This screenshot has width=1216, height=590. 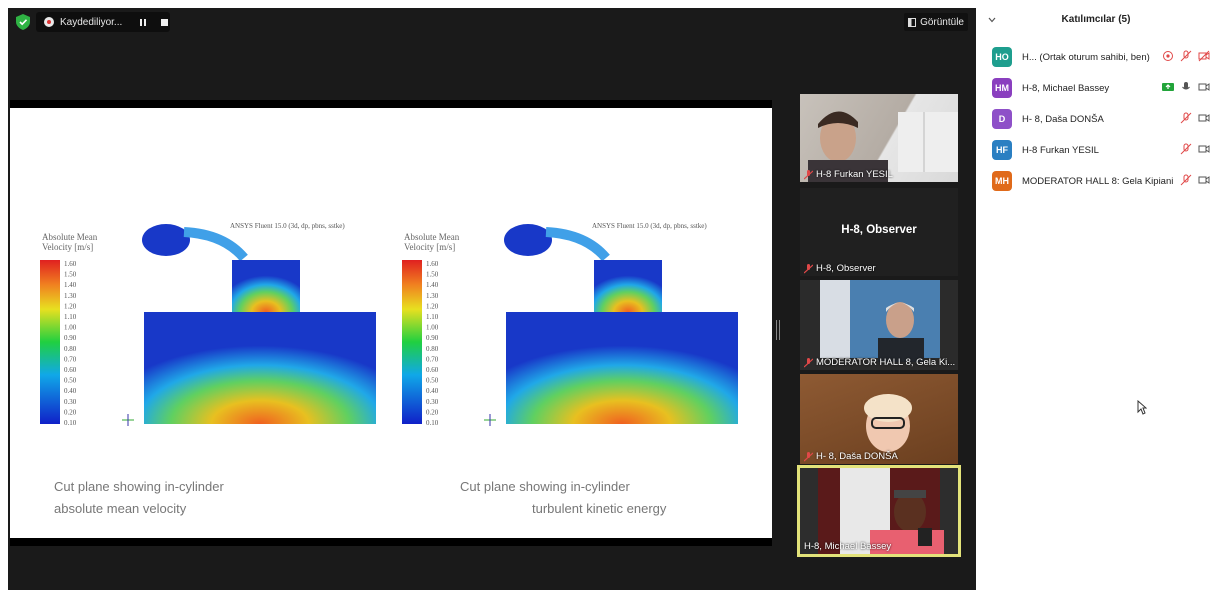 I want to click on participant-row: HM H-8, Michael Bassey, so click(x=1102, y=88).